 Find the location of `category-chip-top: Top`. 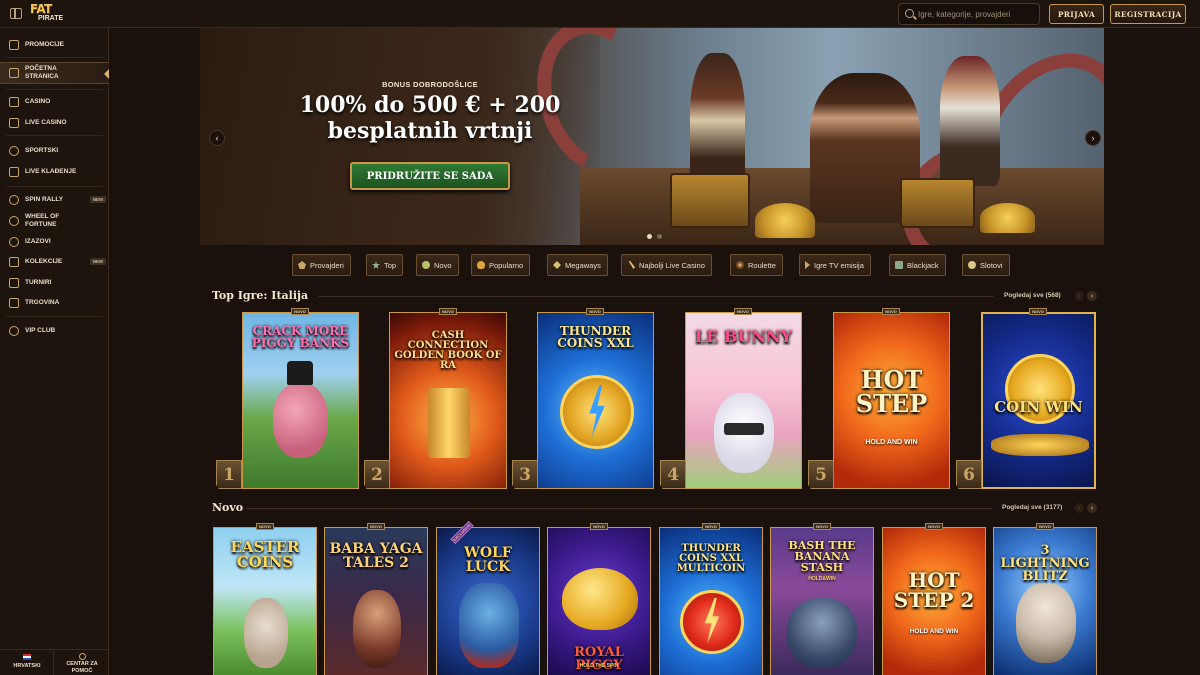

category-chip-top: Top is located at coordinates (385, 265).